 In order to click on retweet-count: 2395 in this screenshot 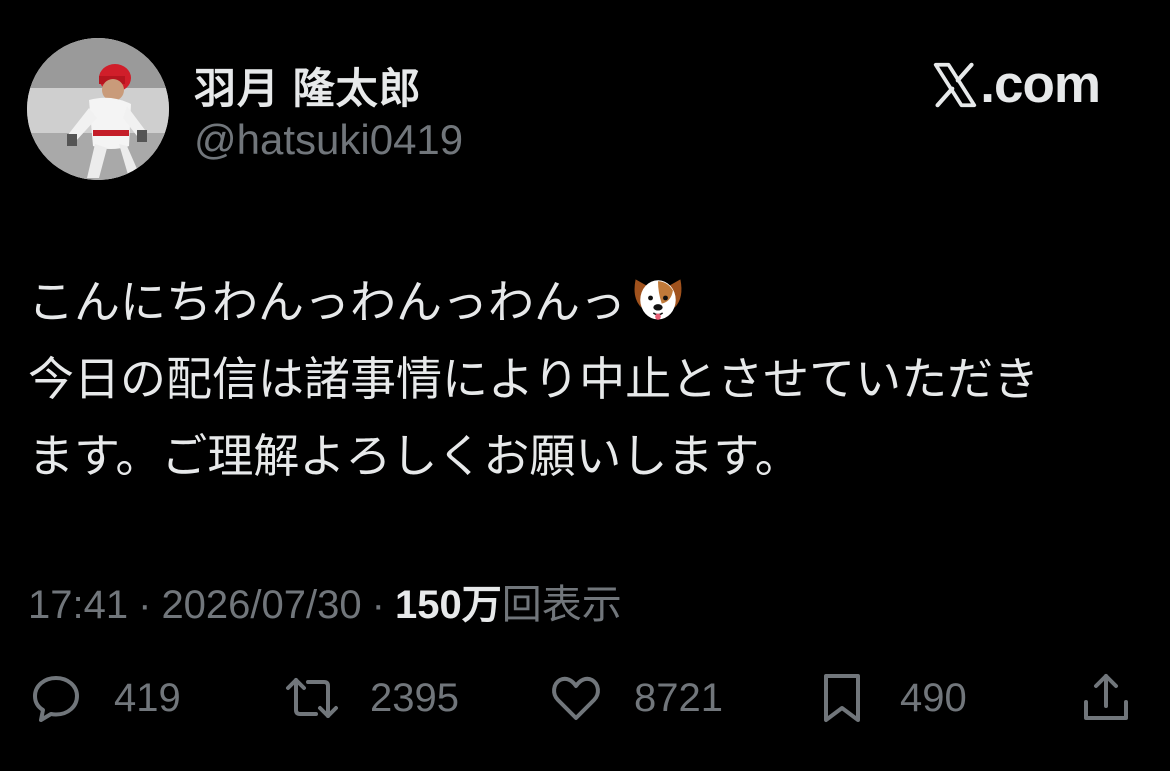, I will do `click(414, 697)`.